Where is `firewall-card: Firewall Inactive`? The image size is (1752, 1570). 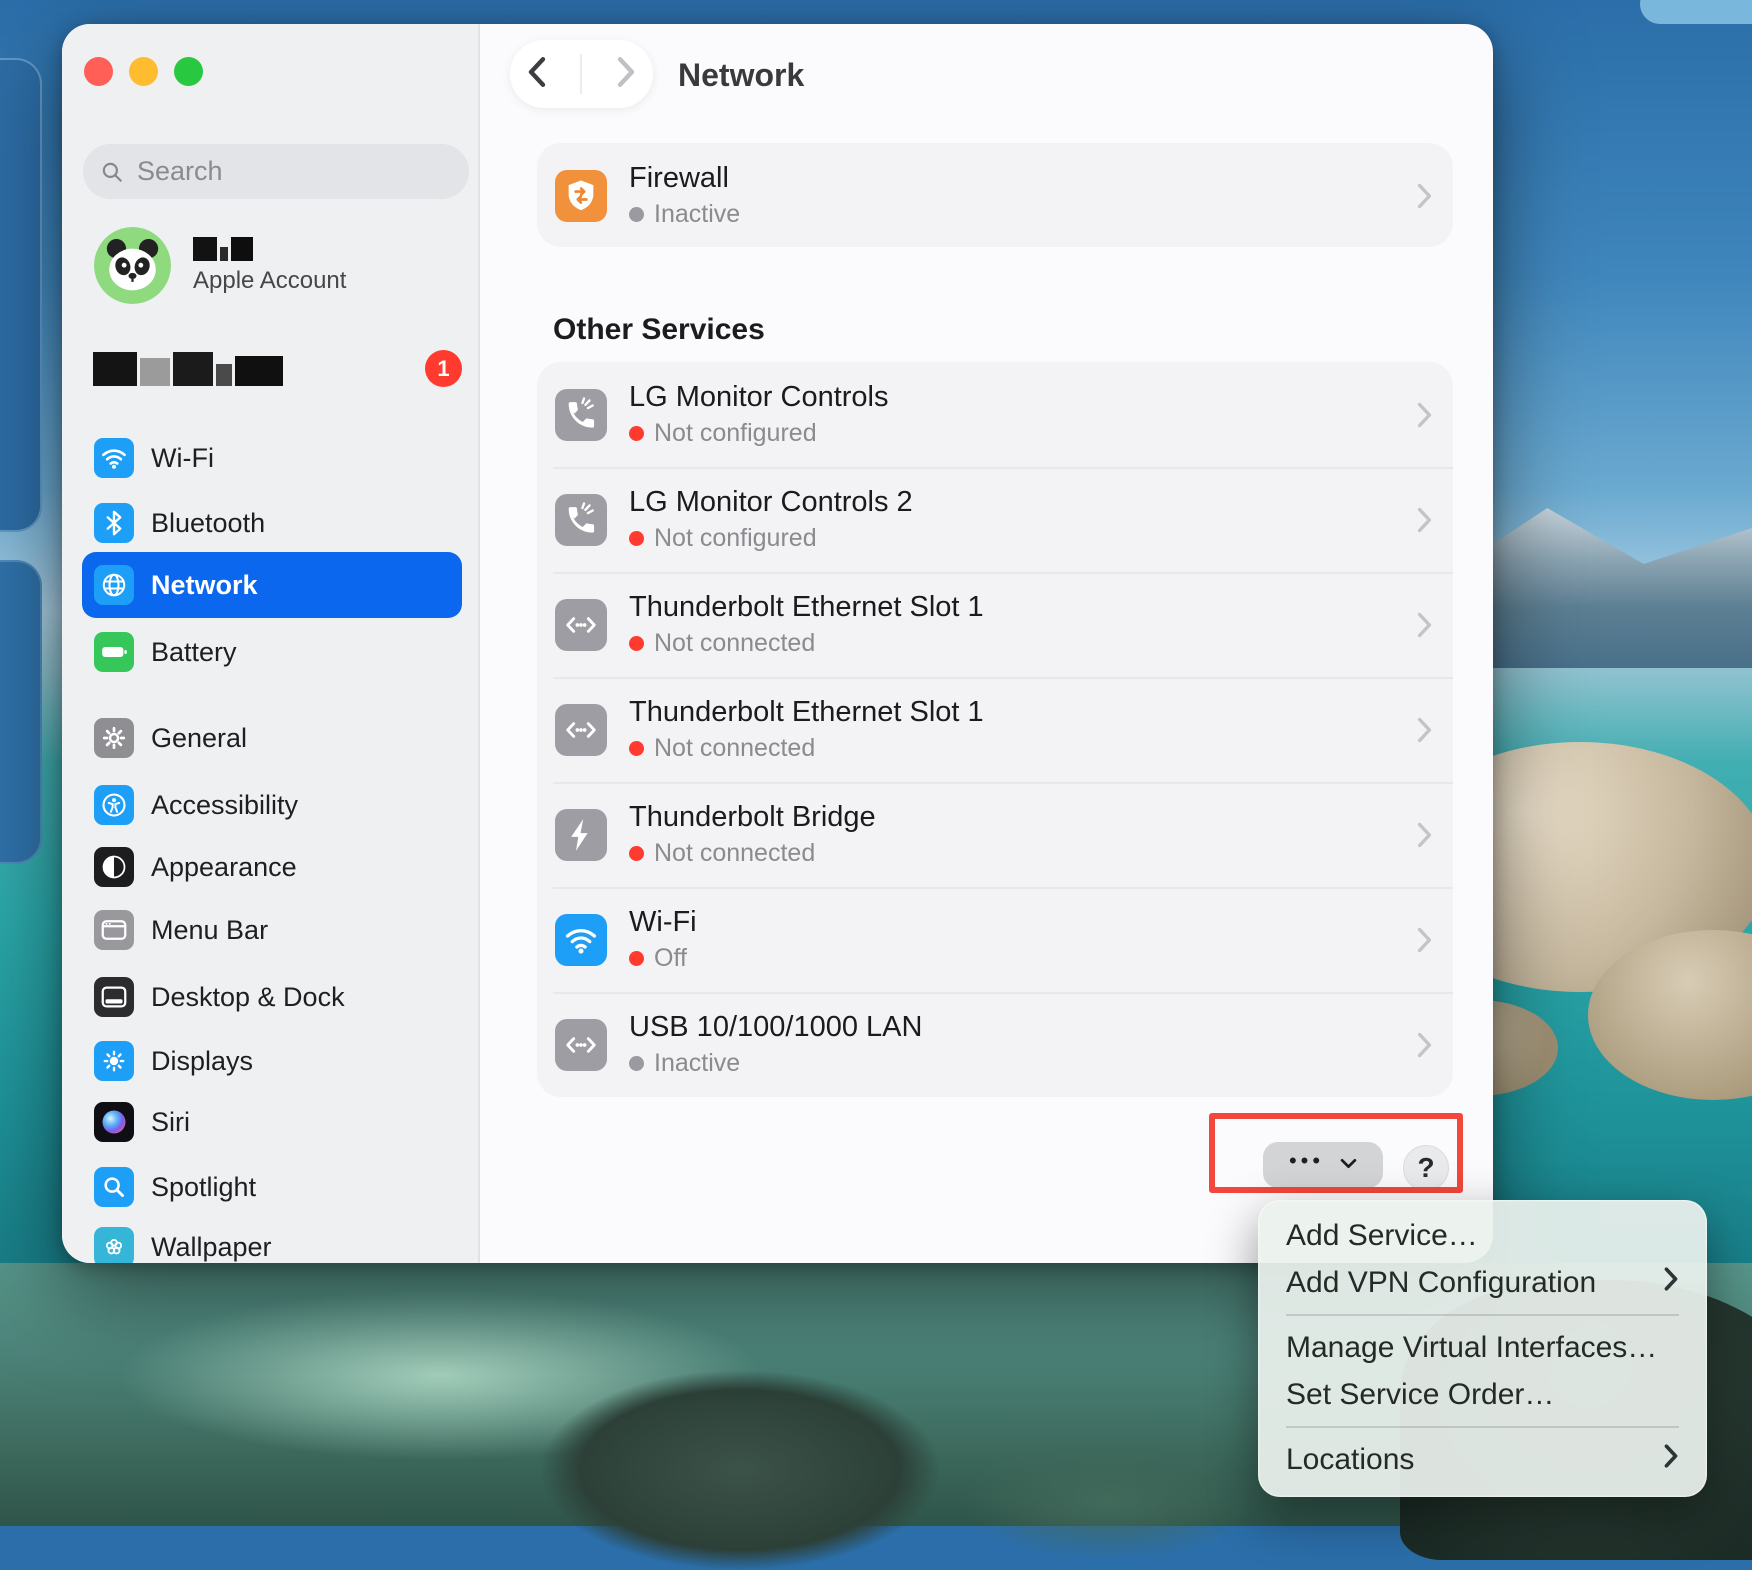 firewall-card: Firewall Inactive is located at coordinates (995, 195).